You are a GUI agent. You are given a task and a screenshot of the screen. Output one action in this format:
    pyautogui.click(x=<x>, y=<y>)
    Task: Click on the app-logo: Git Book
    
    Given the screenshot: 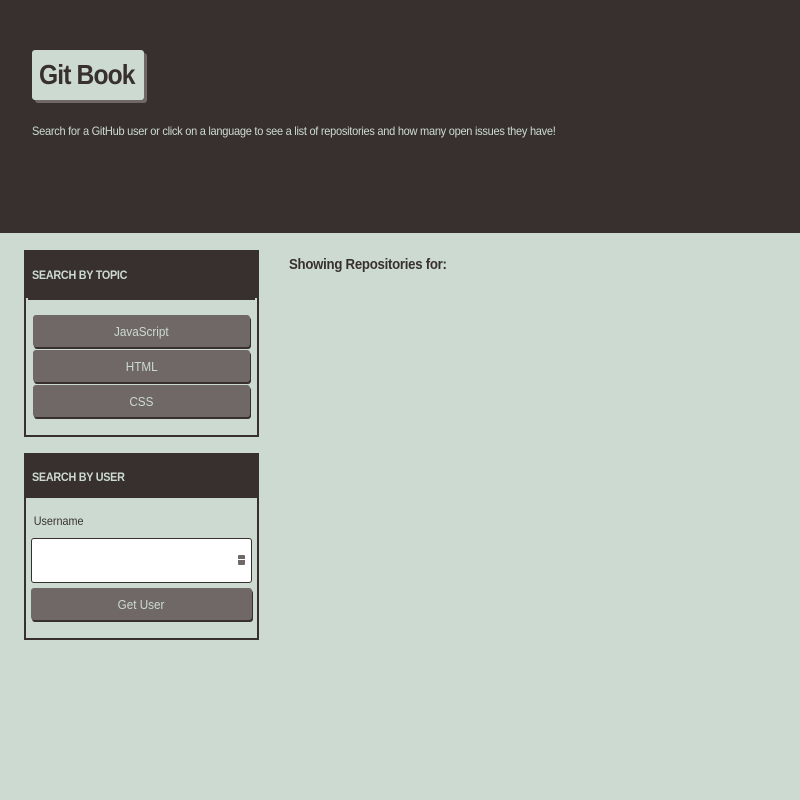 What is the action you would take?
    pyautogui.click(x=88, y=75)
    